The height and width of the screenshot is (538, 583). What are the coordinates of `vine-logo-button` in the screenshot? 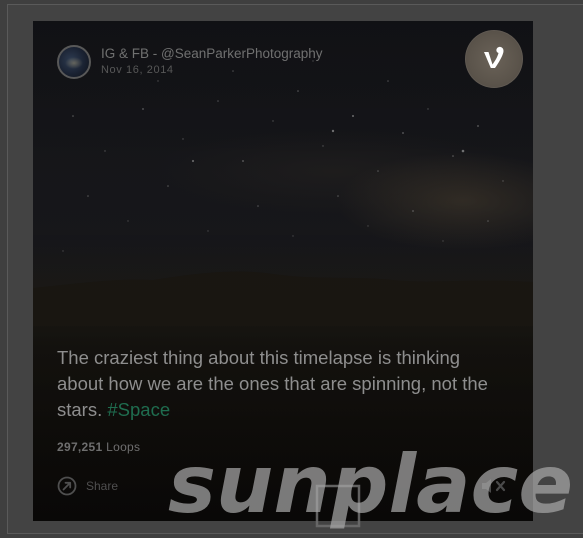 It's located at (494, 59).